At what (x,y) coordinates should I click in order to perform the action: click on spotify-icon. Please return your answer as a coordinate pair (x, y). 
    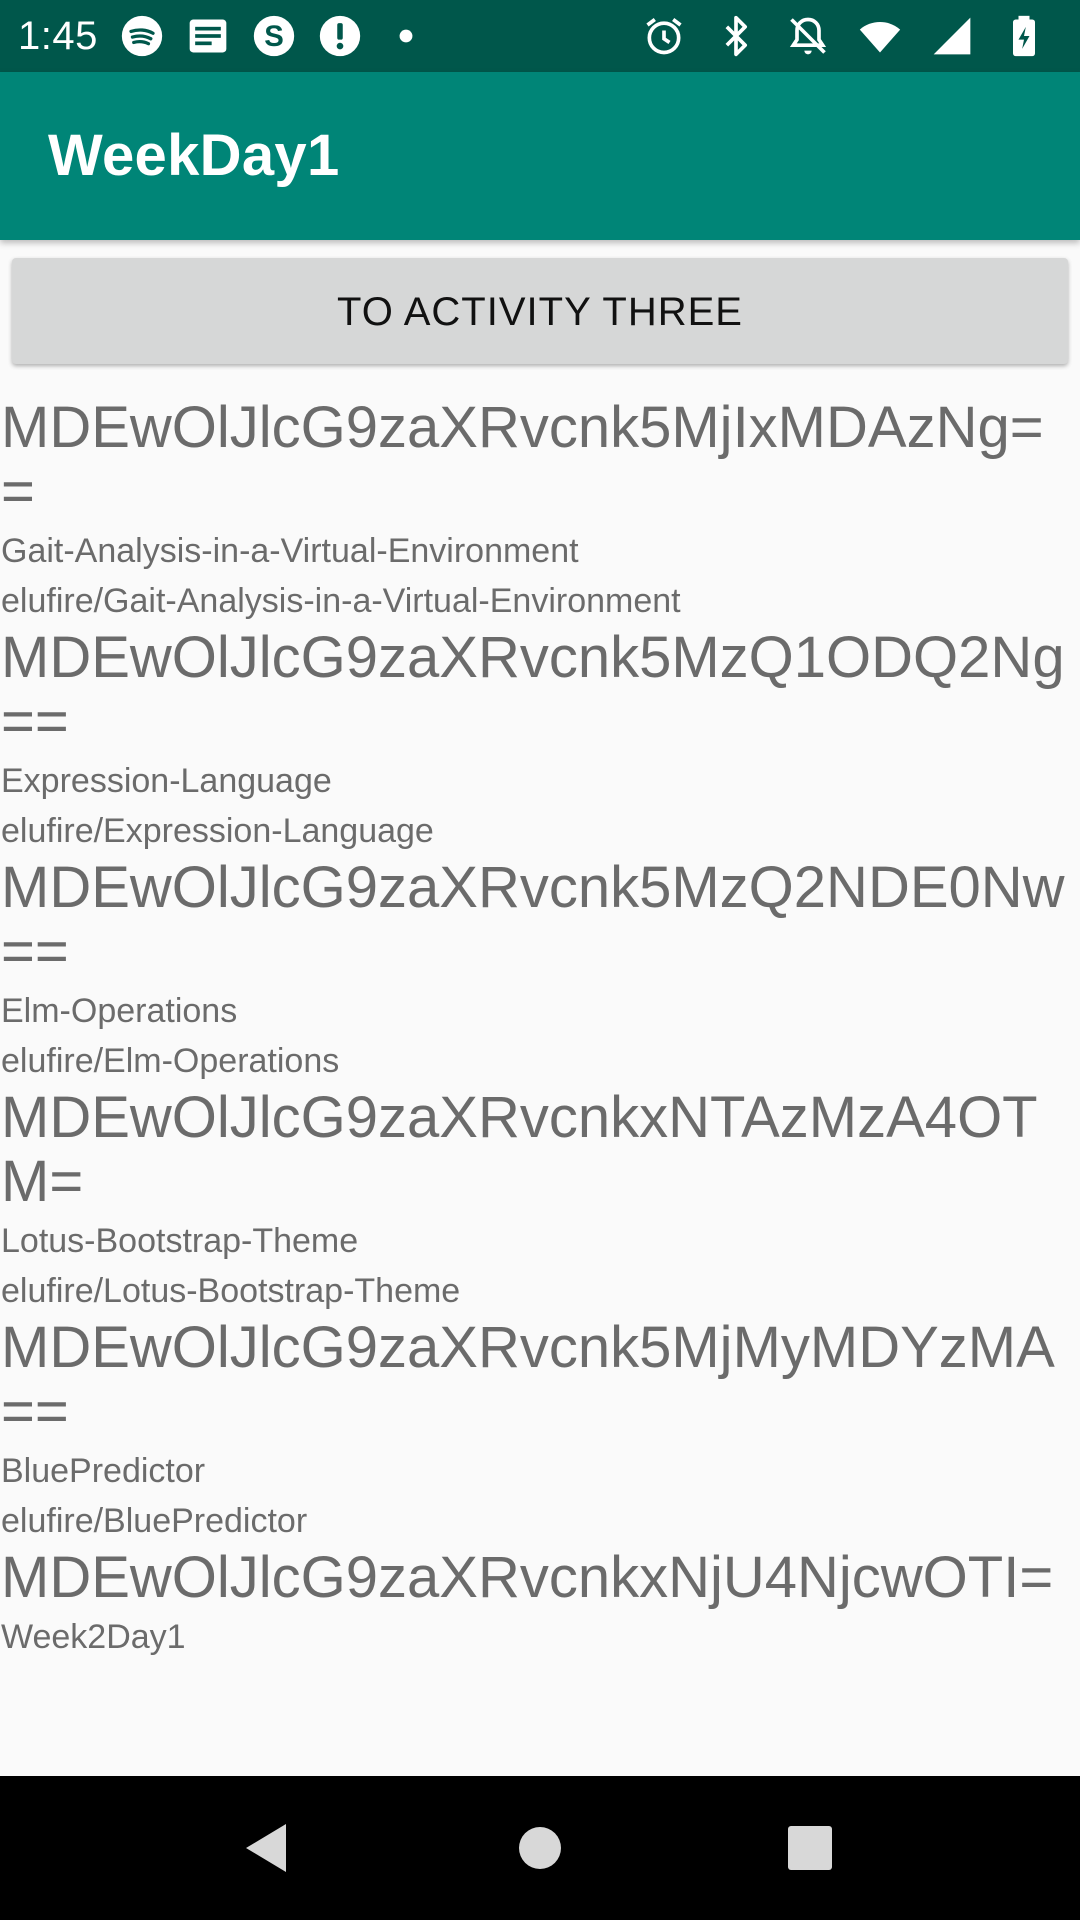
    Looking at the image, I should click on (142, 36).